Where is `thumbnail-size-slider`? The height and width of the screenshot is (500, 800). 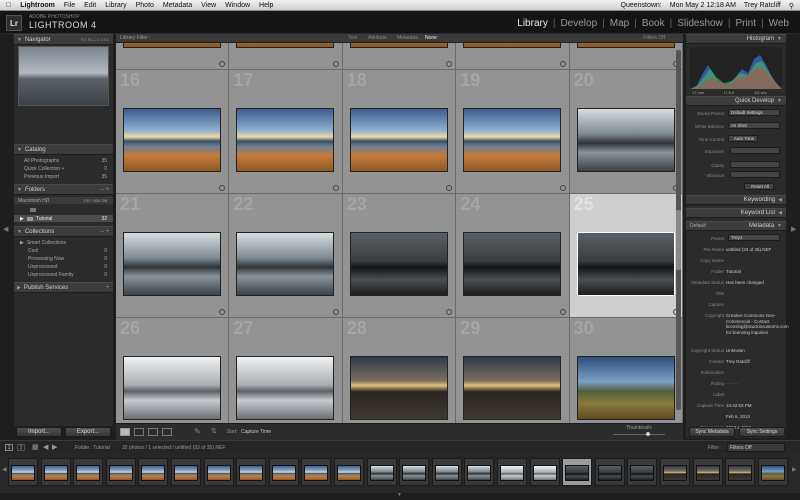
thumbnail-size-slider is located at coordinates (639, 434).